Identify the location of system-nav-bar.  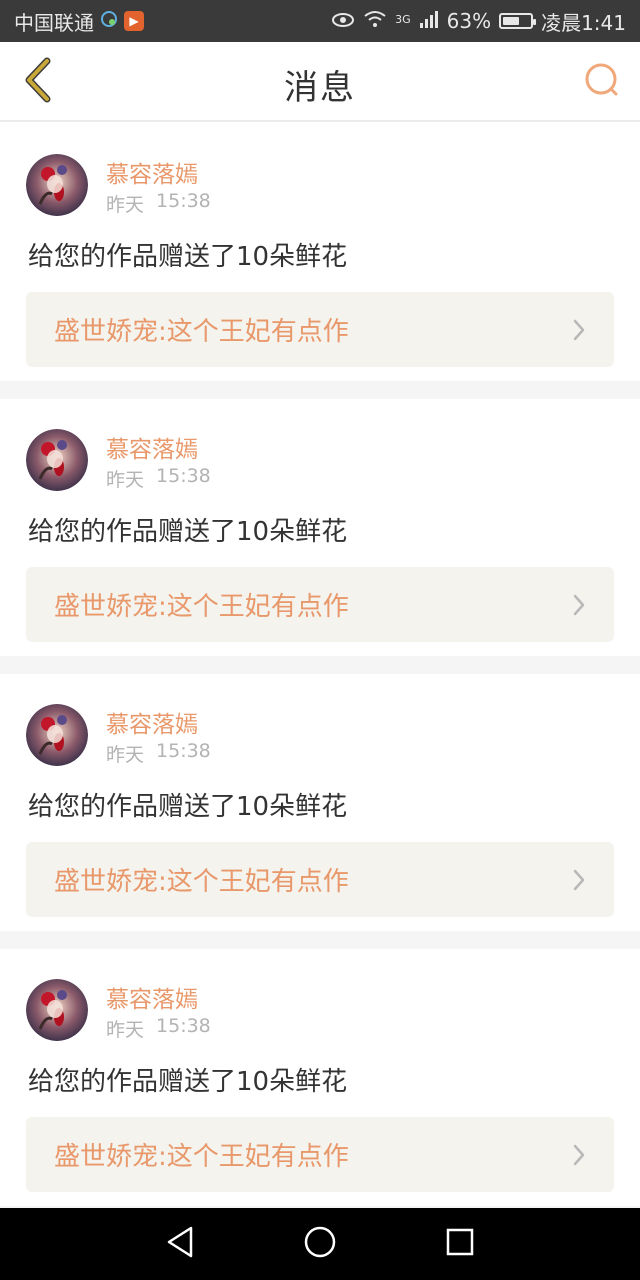
(320, 1244).